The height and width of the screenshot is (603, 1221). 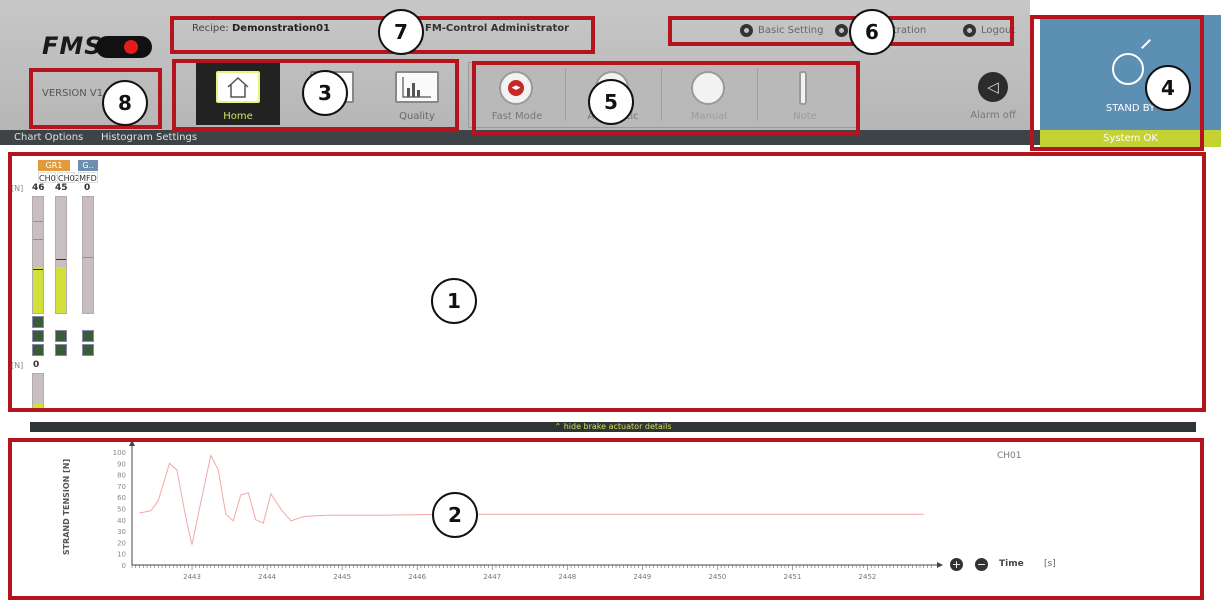 I want to click on speaker-icon: ◁, so click(x=993, y=87).